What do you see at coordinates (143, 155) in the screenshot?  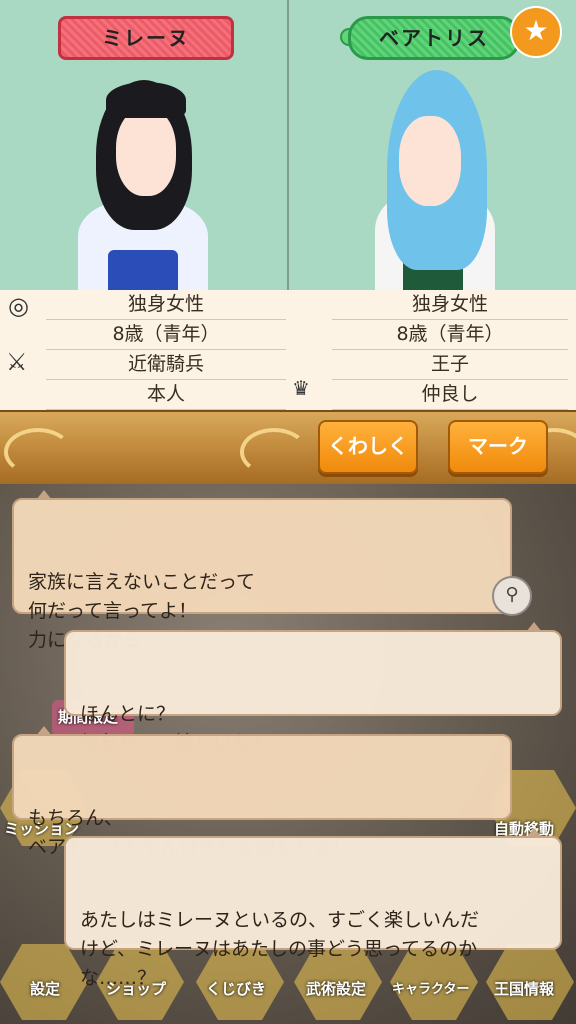 I see `left-character-avatar` at bounding box center [143, 155].